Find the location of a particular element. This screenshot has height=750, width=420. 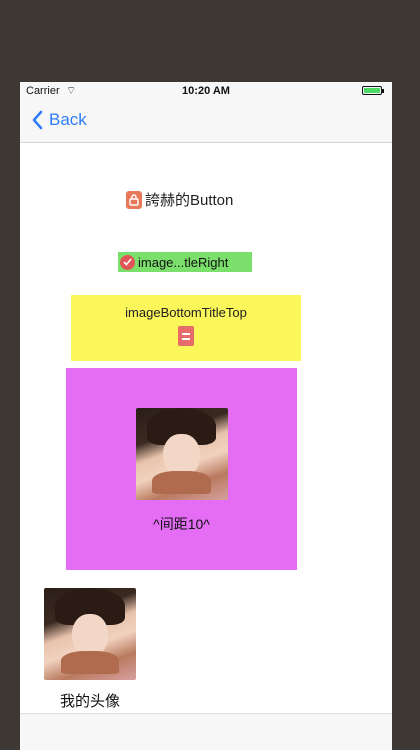

back-label: Back is located at coordinates (68, 119).